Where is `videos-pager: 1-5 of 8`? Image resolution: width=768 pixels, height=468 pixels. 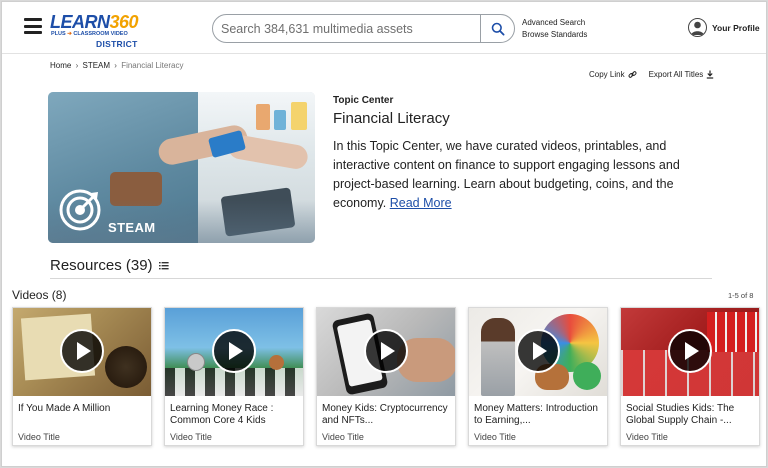
videos-pager: 1-5 of 8 is located at coordinates (741, 295).